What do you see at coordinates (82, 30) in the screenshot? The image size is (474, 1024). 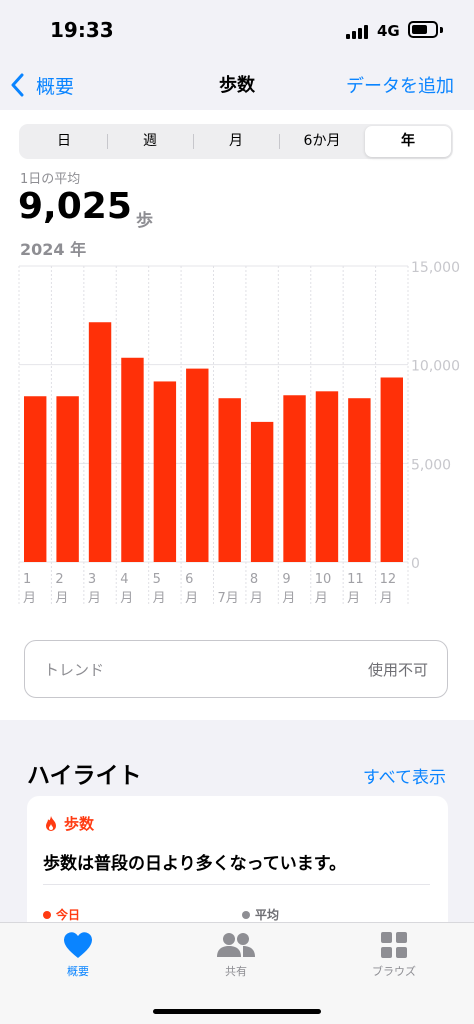 I see `status-time: 19:33` at bounding box center [82, 30].